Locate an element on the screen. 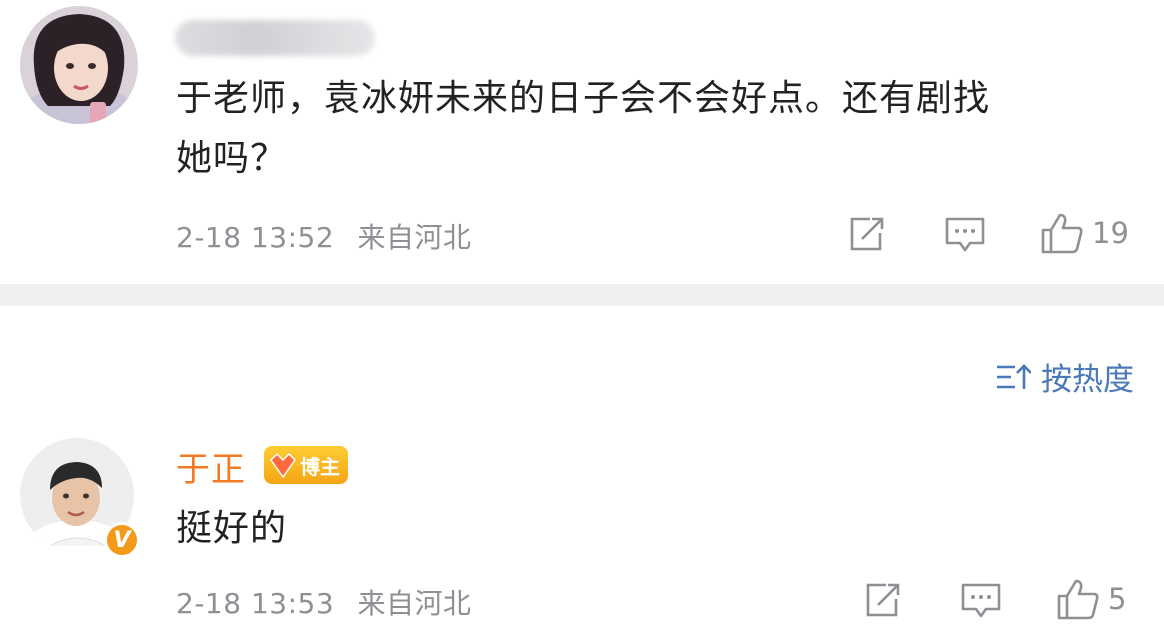  reply-meta: 2-18 13:53 来自河北 is located at coordinates (324, 602).